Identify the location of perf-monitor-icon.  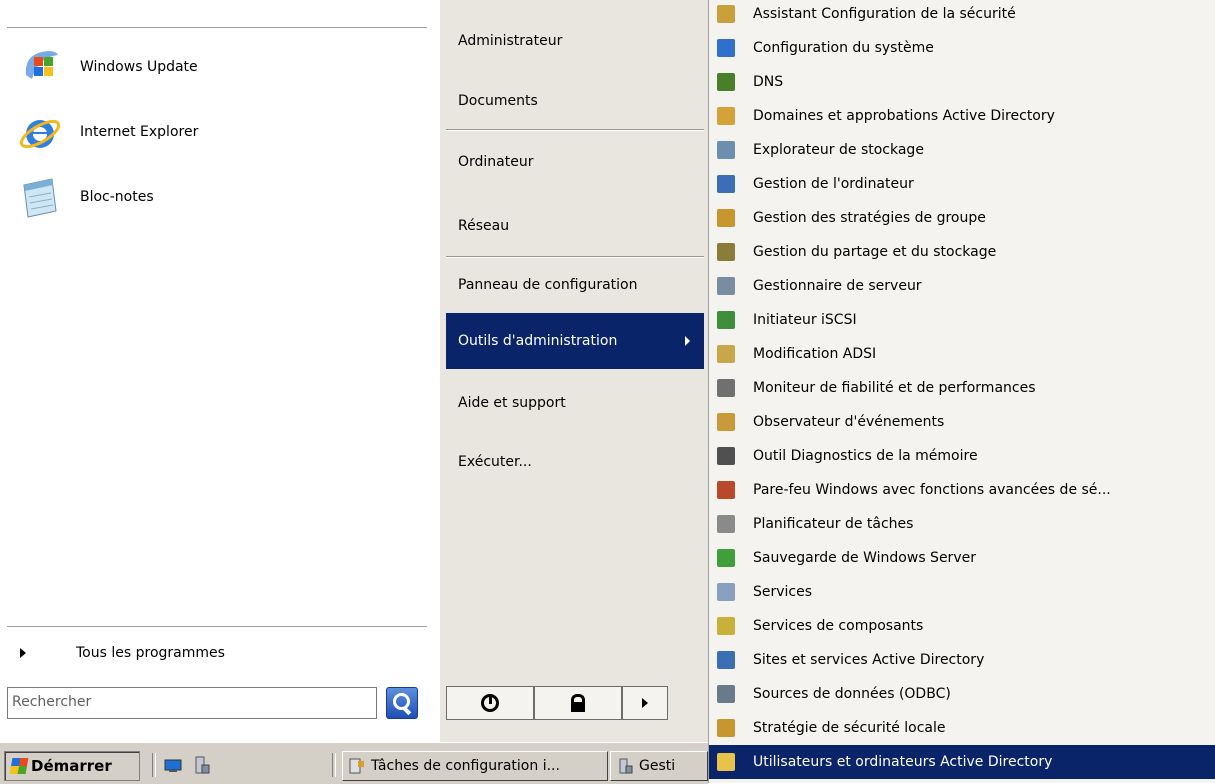
(726, 388).